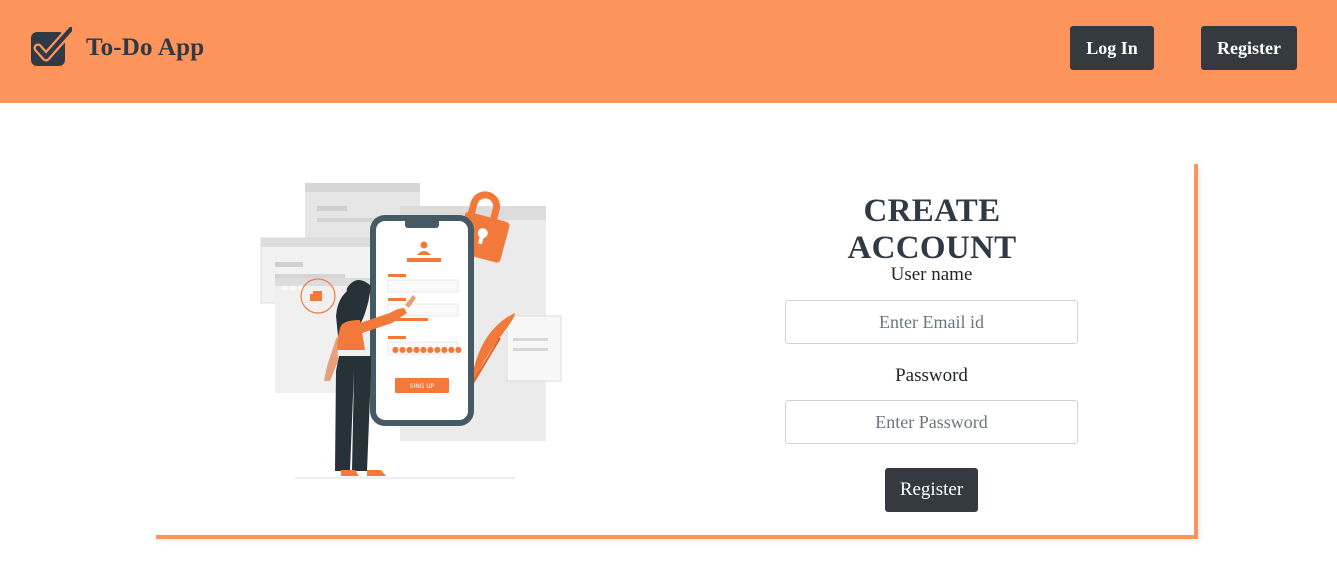 The width and height of the screenshot is (1337, 565). What do you see at coordinates (931, 490) in the screenshot?
I see `register-submit-button: Register` at bounding box center [931, 490].